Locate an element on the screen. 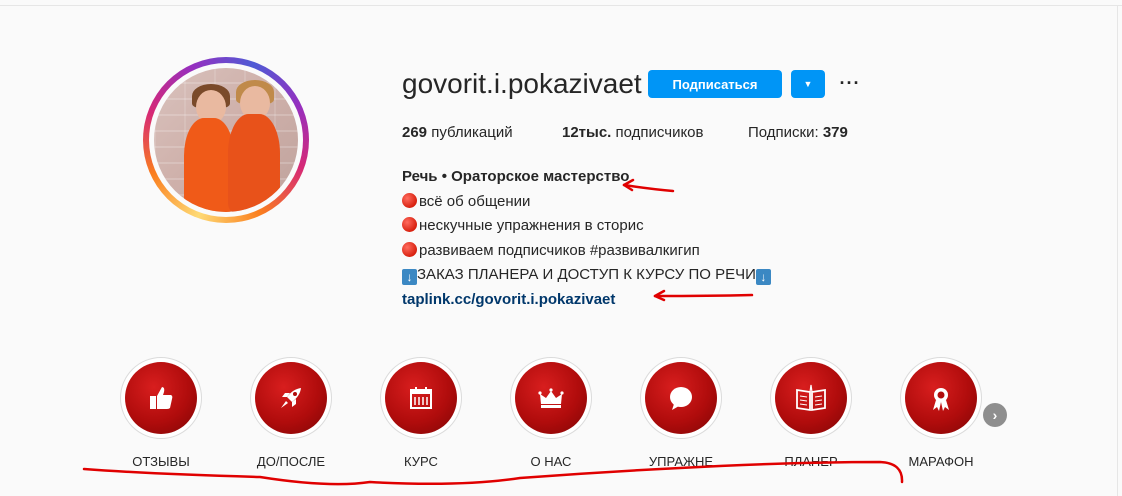  top-divider is located at coordinates (561, 5).